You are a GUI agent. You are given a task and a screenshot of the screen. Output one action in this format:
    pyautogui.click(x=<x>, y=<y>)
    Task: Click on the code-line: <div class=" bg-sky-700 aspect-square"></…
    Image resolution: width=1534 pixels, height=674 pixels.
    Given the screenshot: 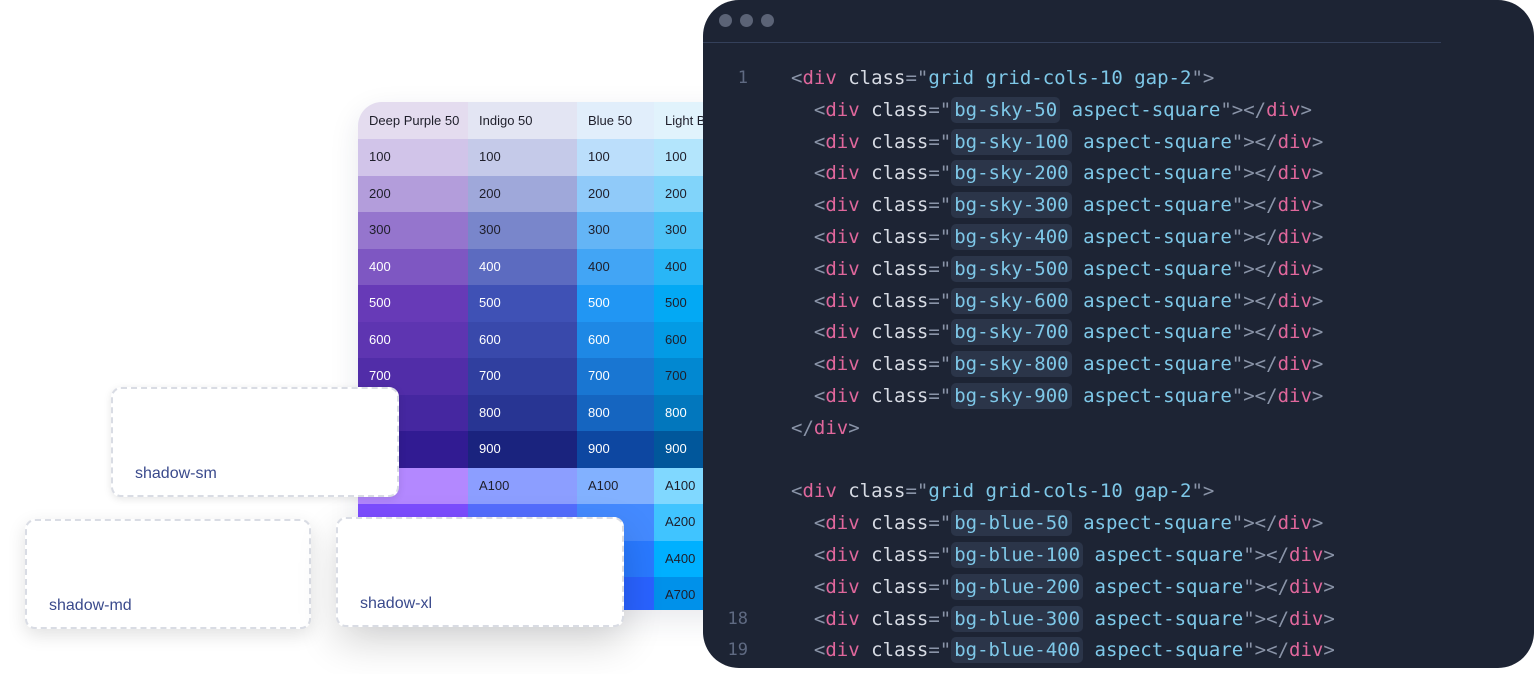 What is the action you would take?
    pyautogui.click(x=1118, y=333)
    